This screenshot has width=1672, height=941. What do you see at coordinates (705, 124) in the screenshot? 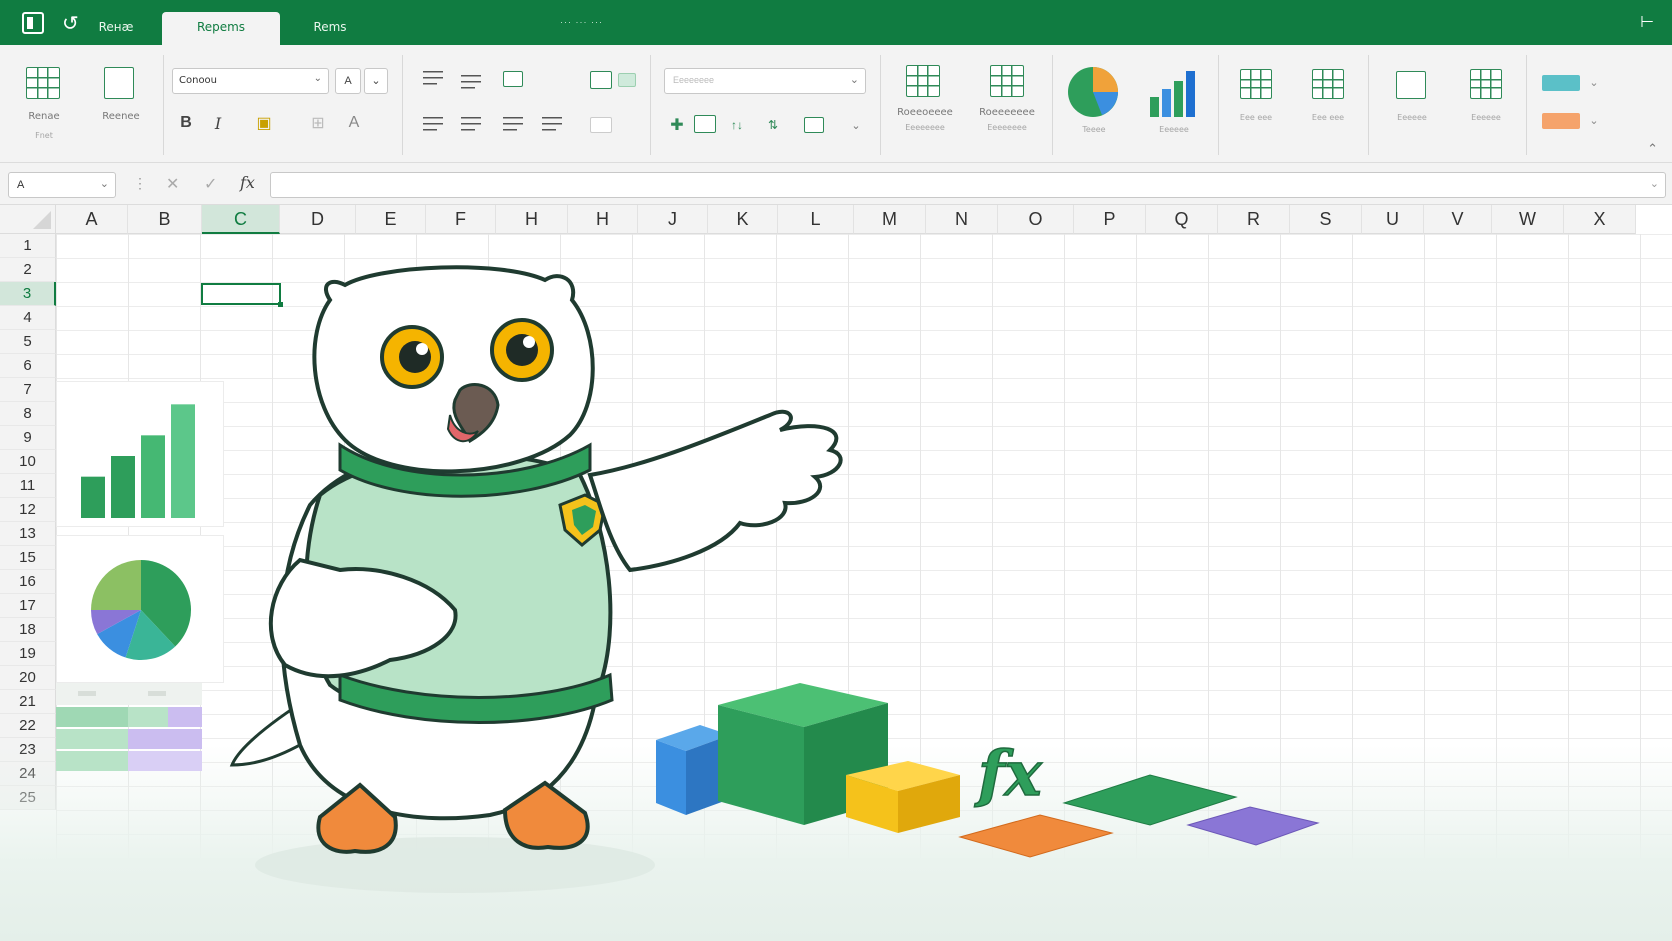
I see `pivot-icon` at bounding box center [705, 124].